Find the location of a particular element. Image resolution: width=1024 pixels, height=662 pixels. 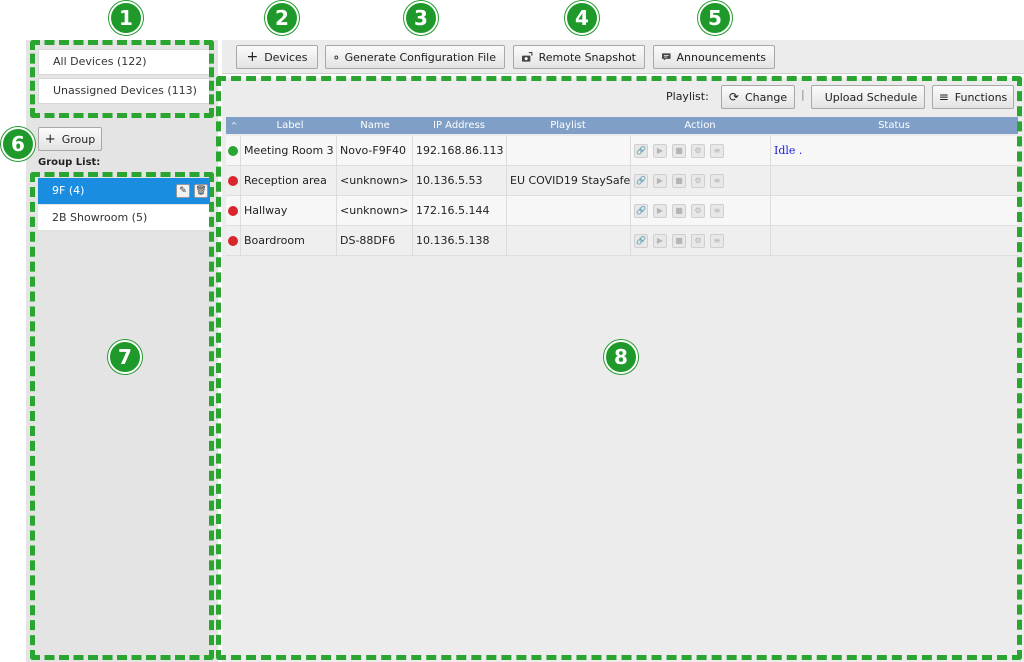

group-item-2b-showroom: 2B Showroom (5) is located at coordinates (124, 218).